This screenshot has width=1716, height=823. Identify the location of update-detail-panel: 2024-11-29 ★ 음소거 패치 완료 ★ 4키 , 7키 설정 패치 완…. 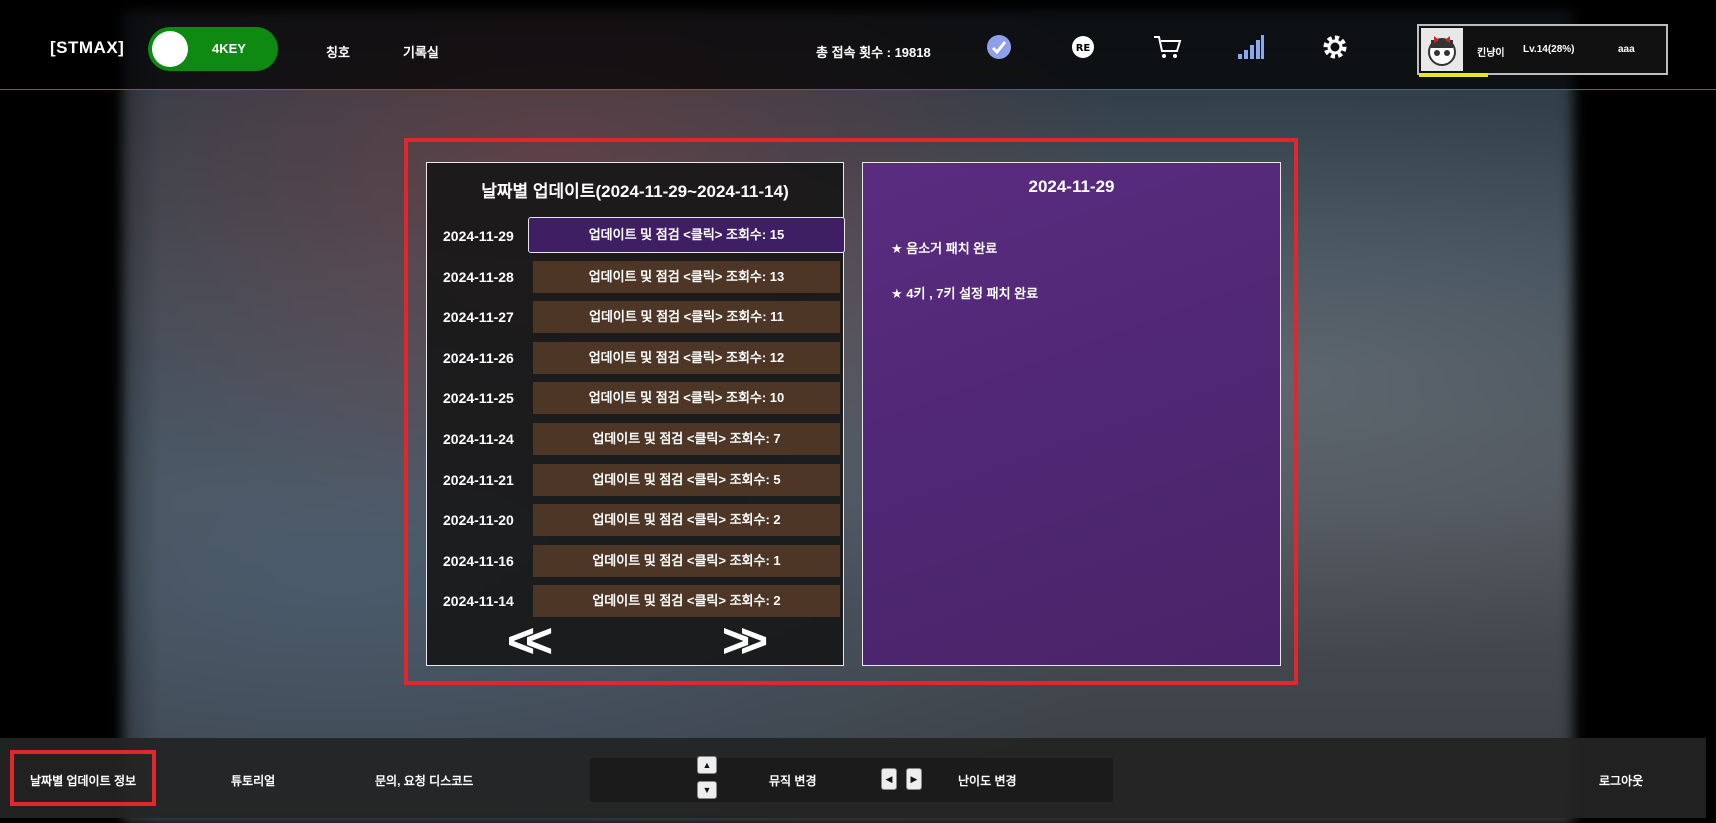
(1071, 414).